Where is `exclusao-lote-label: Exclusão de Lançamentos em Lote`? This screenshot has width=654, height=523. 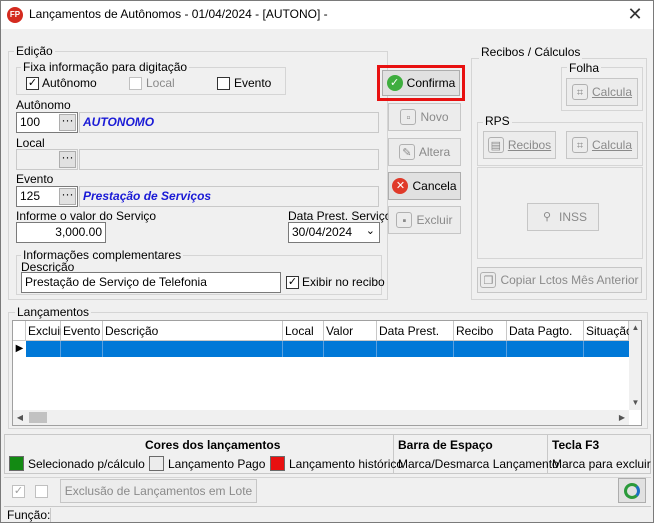
exclusao-lote-label: Exclusão de Lançamentos em Lote is located at coordinates (158, 491).